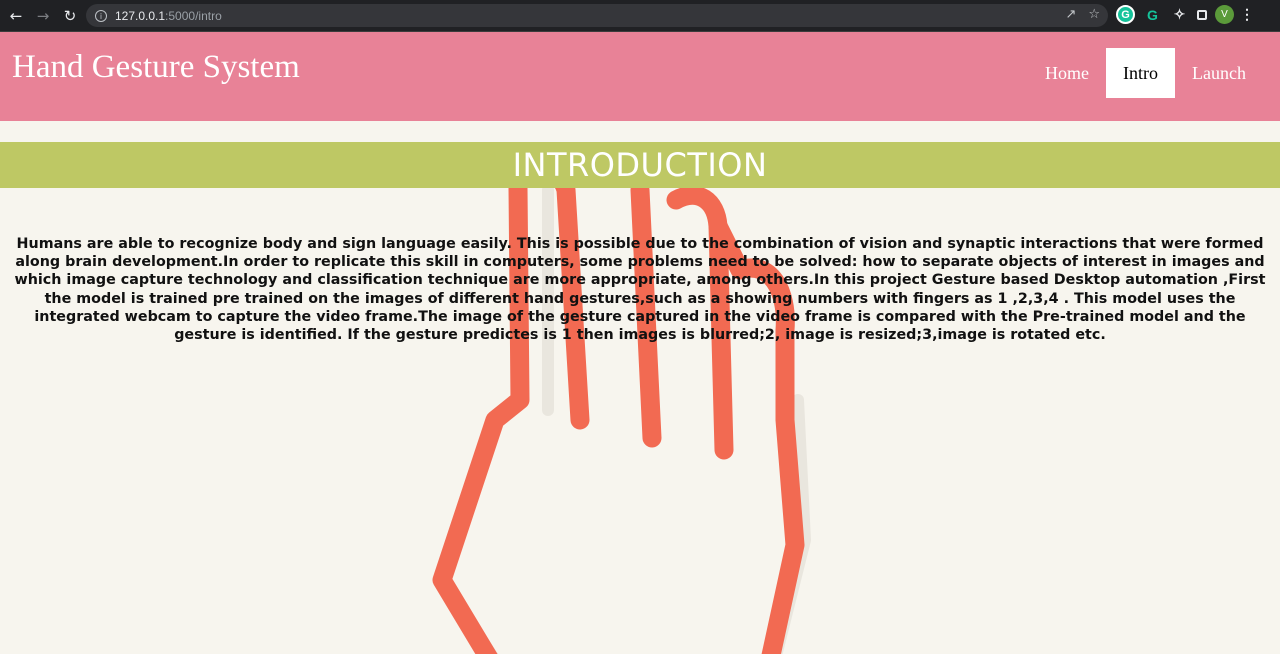  Describe the element at coordinates (1067, 73) in the screenshot. I see `nav-home: Home` at that location.